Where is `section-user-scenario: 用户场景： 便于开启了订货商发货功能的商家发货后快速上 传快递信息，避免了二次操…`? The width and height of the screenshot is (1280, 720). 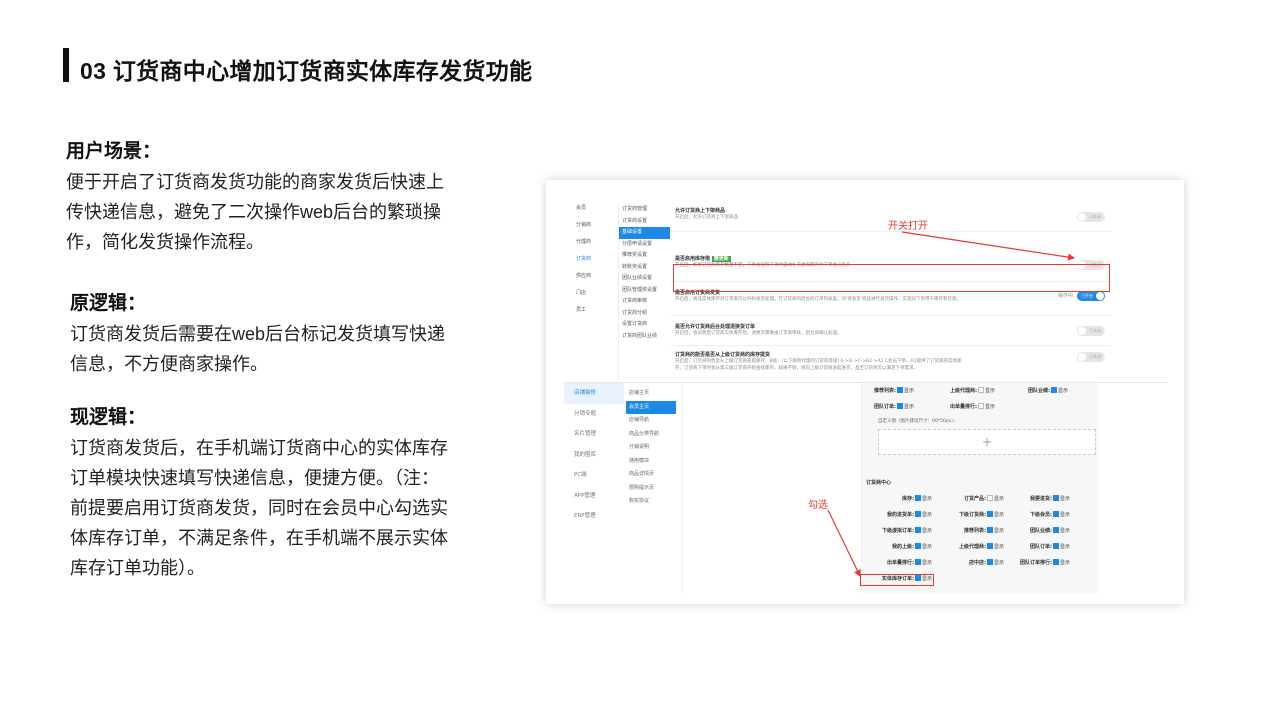 section-user-scenario: 用户场景： 便于开启了订货商发货功能的商家发货后快速上 传快递信息，避免了二次操… is located at coordinates (268, 196).